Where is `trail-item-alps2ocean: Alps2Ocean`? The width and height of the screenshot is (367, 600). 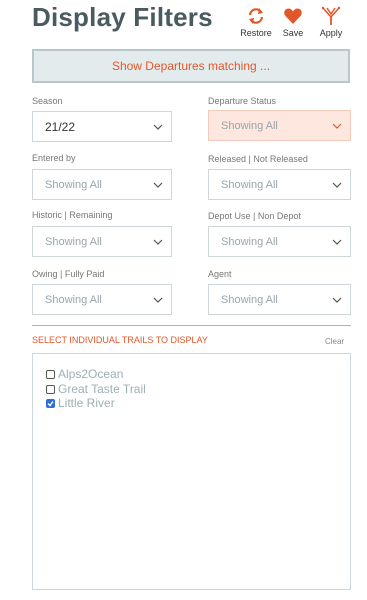 trail-item-alps2ocean: Alps2Ocean is located at coordinates (84, 374).